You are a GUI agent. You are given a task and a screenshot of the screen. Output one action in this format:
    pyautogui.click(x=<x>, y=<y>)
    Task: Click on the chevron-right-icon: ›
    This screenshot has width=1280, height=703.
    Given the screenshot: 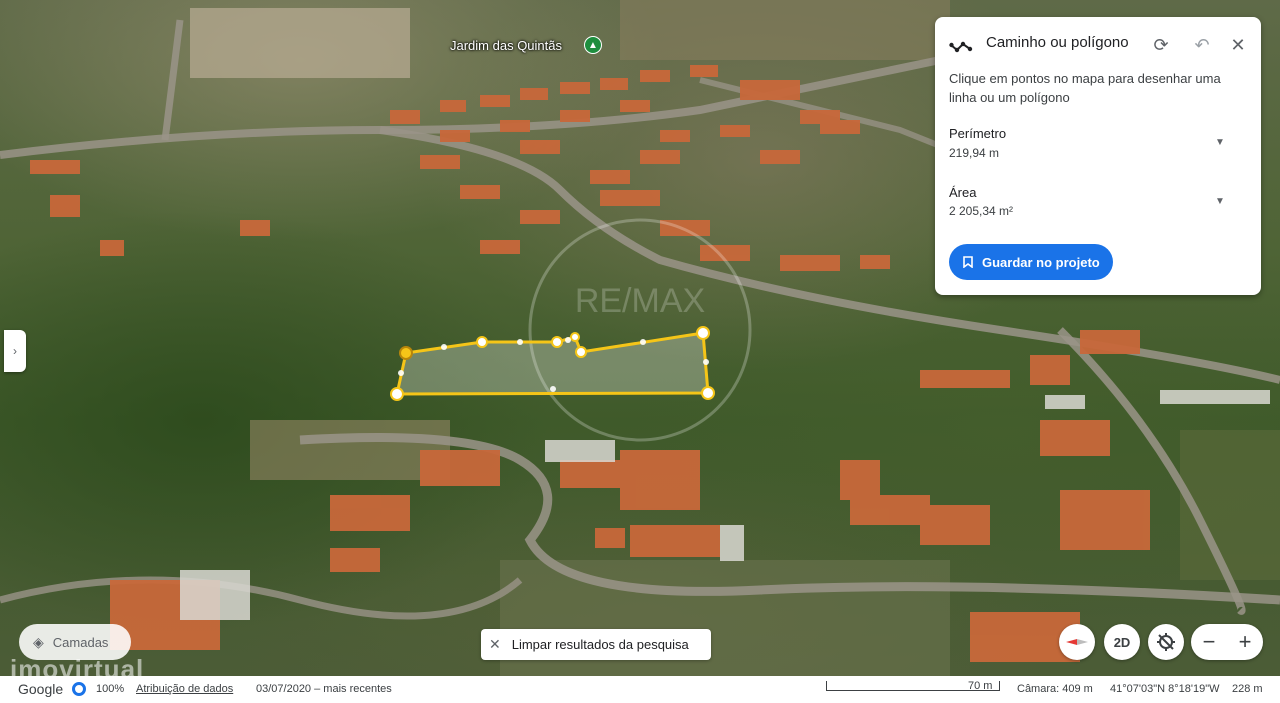 What is the action you would take?
    pyautogui.click(x=15, y=351)
    